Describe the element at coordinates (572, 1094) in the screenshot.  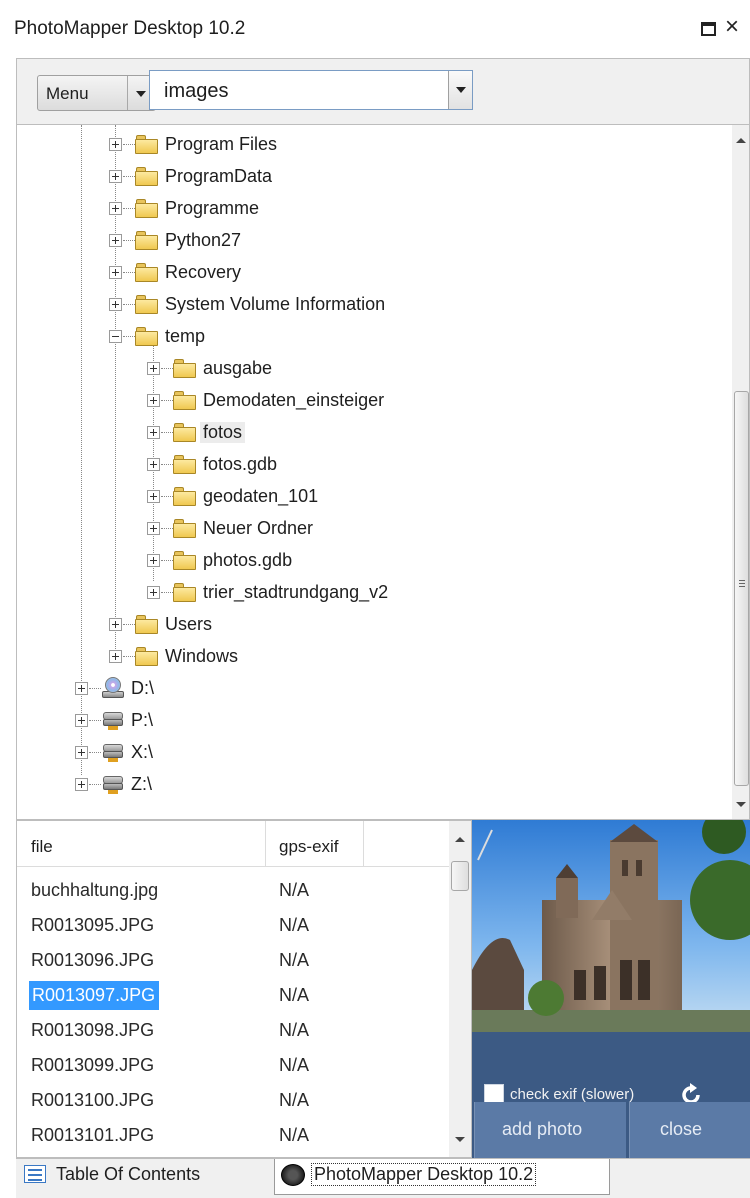
I see `check-exif-label: check exif (slower)` at that location.